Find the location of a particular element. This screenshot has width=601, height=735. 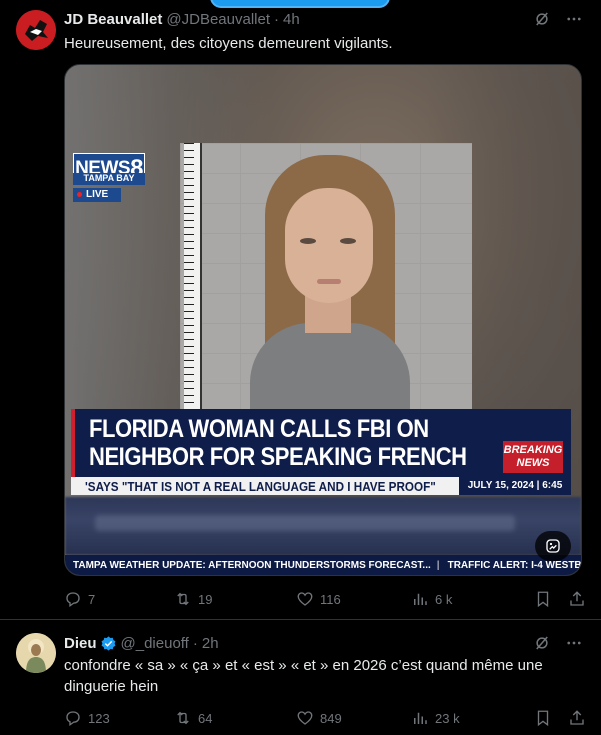

broadcast-datetime: JULY 15, 2024 | 6:45 PM is located at coordinates (515, 493).